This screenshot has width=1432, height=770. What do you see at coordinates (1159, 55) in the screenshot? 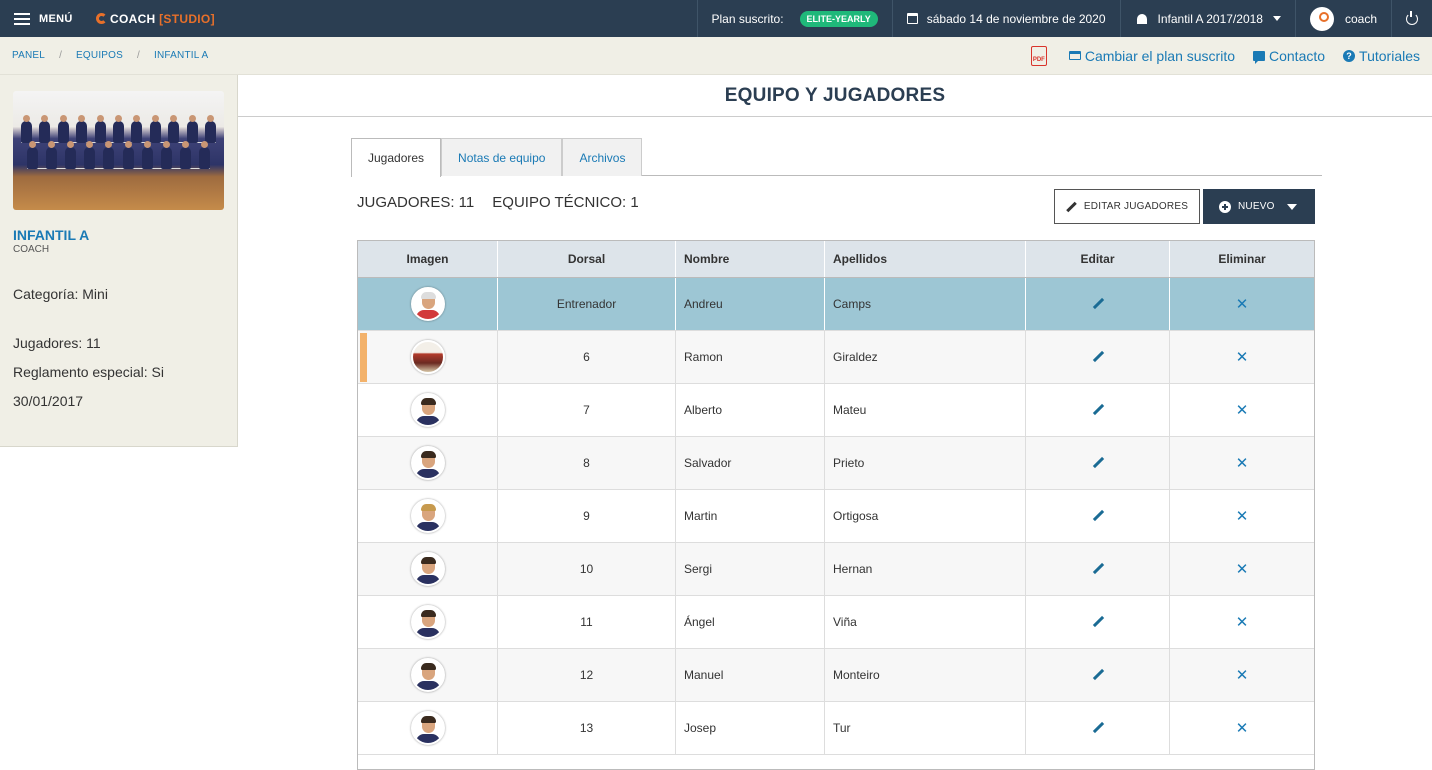
I see `change-plan-label: Cambiar el plan suscrito` at bounding box center [1159, 55].